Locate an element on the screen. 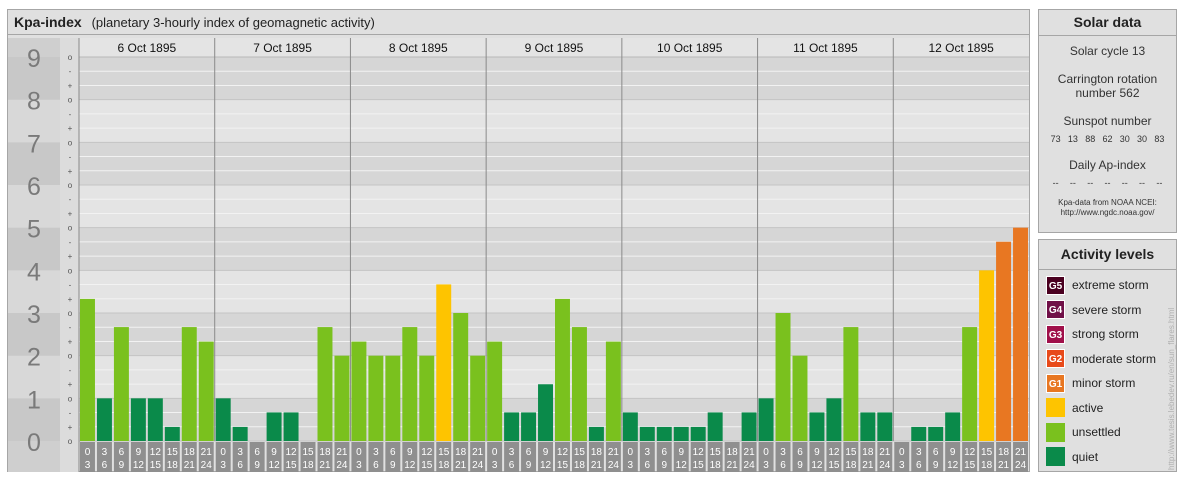 The height and width of the screenshot is (480, 1184). day-label: 12 Oct 1895 is located at coordinates (961, 48).